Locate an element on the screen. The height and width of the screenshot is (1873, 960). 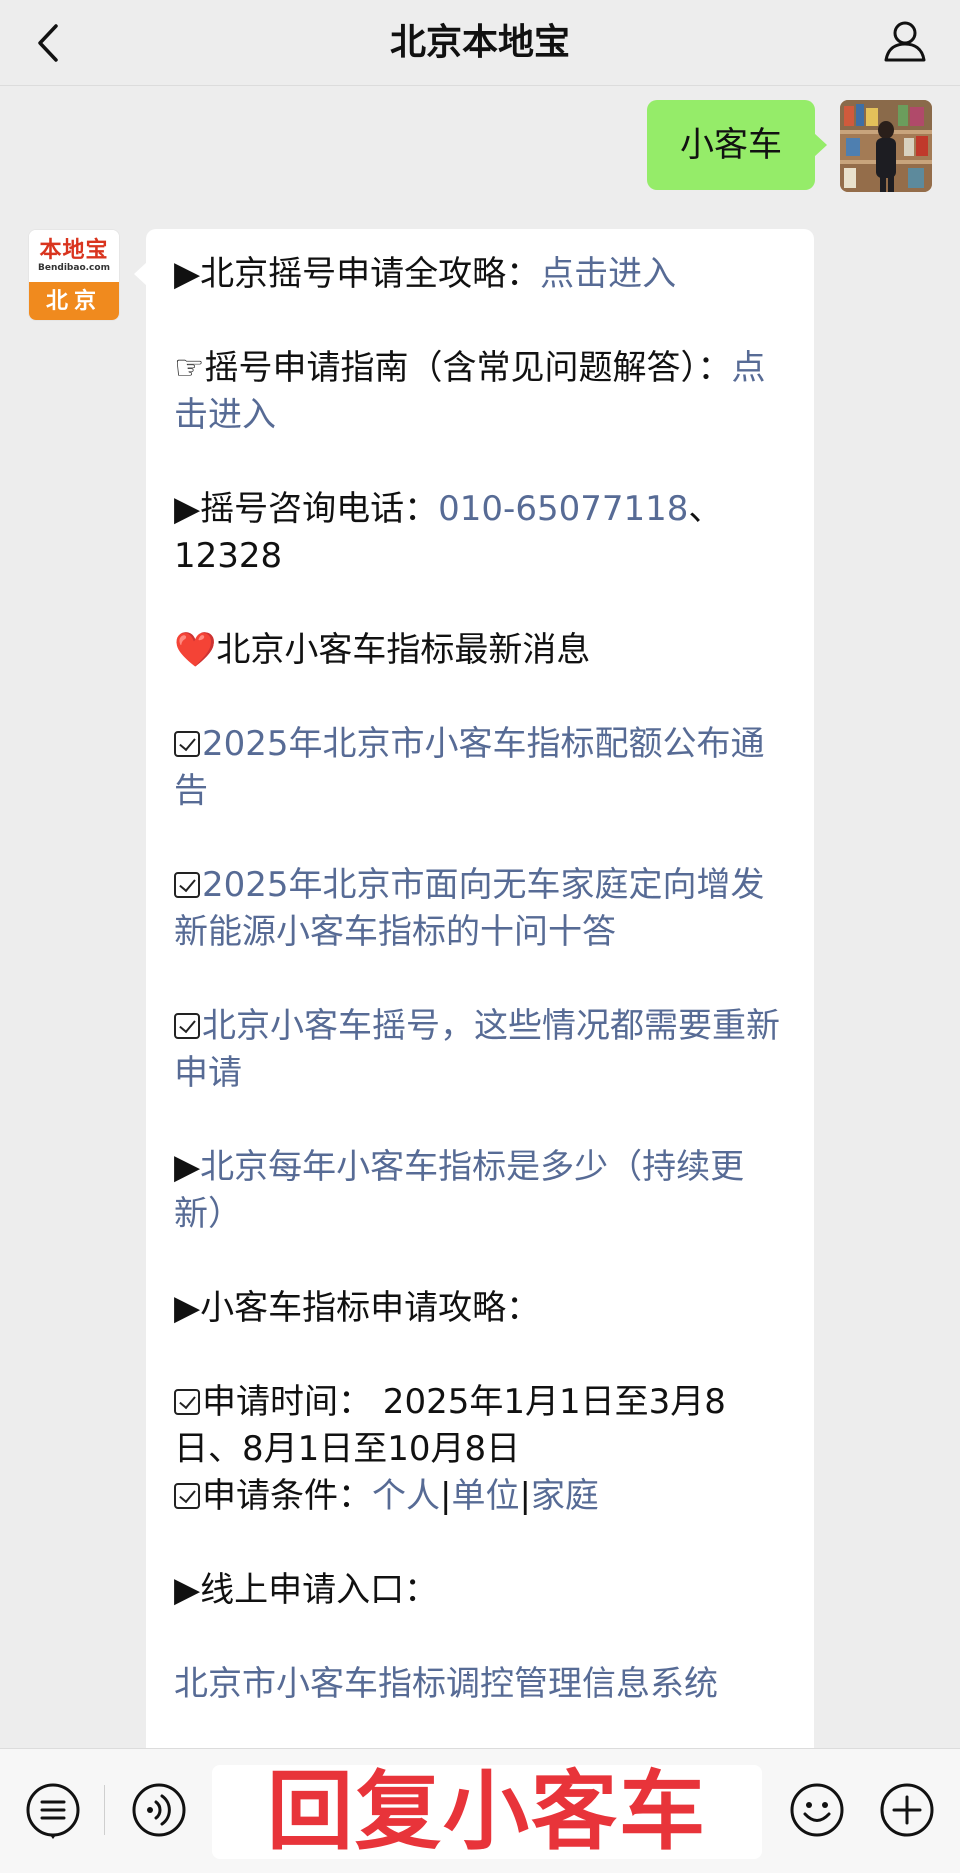
menu-list-icon is located at coordinates (53, 1811).